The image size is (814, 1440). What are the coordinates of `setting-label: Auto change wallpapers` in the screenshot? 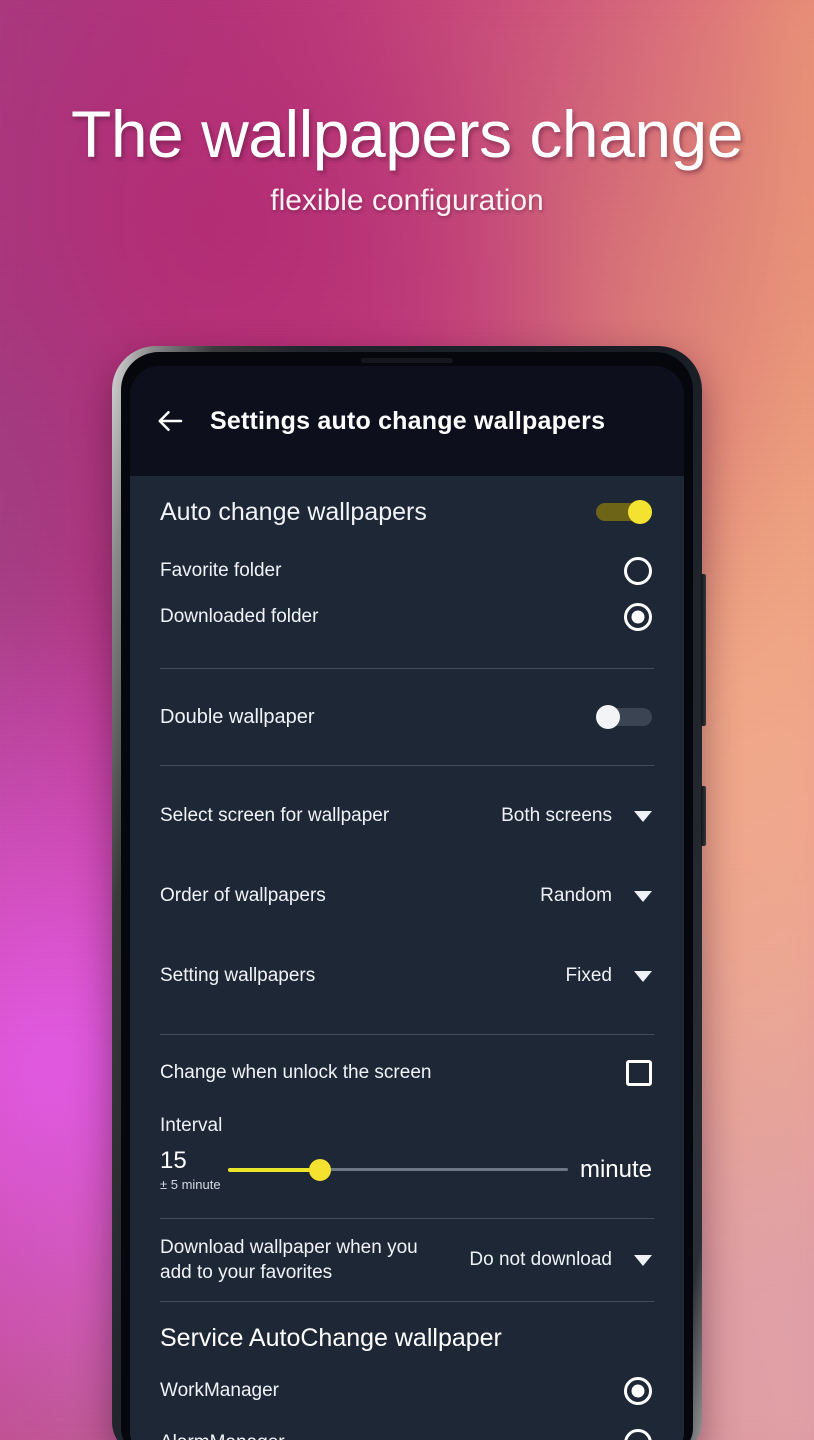 It's located at (293, 511).